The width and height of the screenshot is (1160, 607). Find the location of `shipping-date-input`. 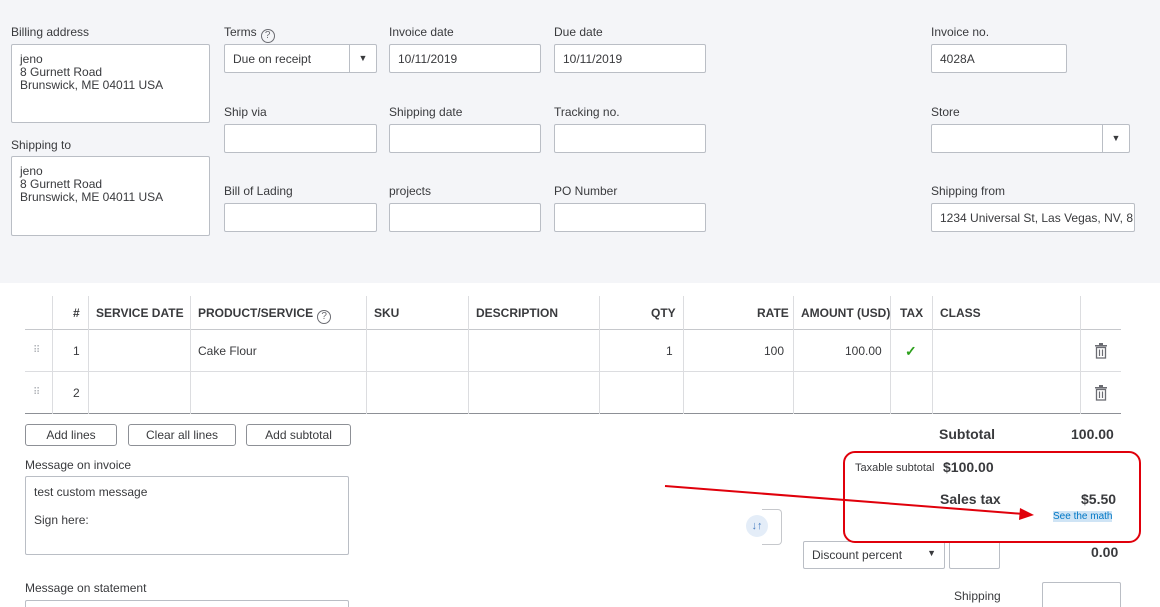

shipping-date-input is located at coordinates (465, 138).